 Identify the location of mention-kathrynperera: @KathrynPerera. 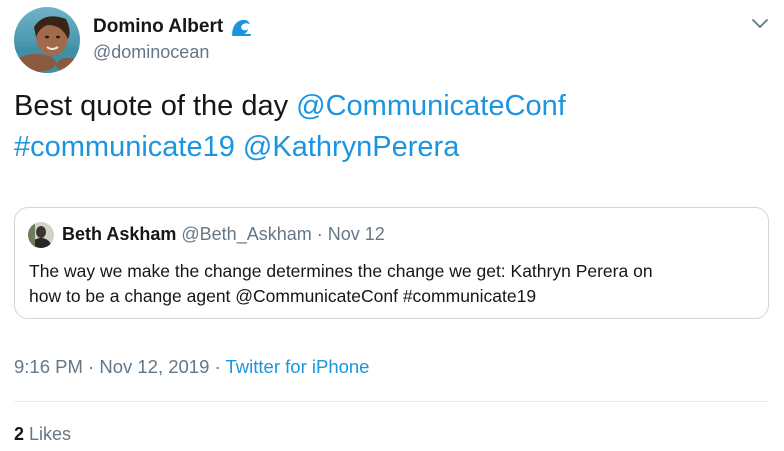
(351, 147).